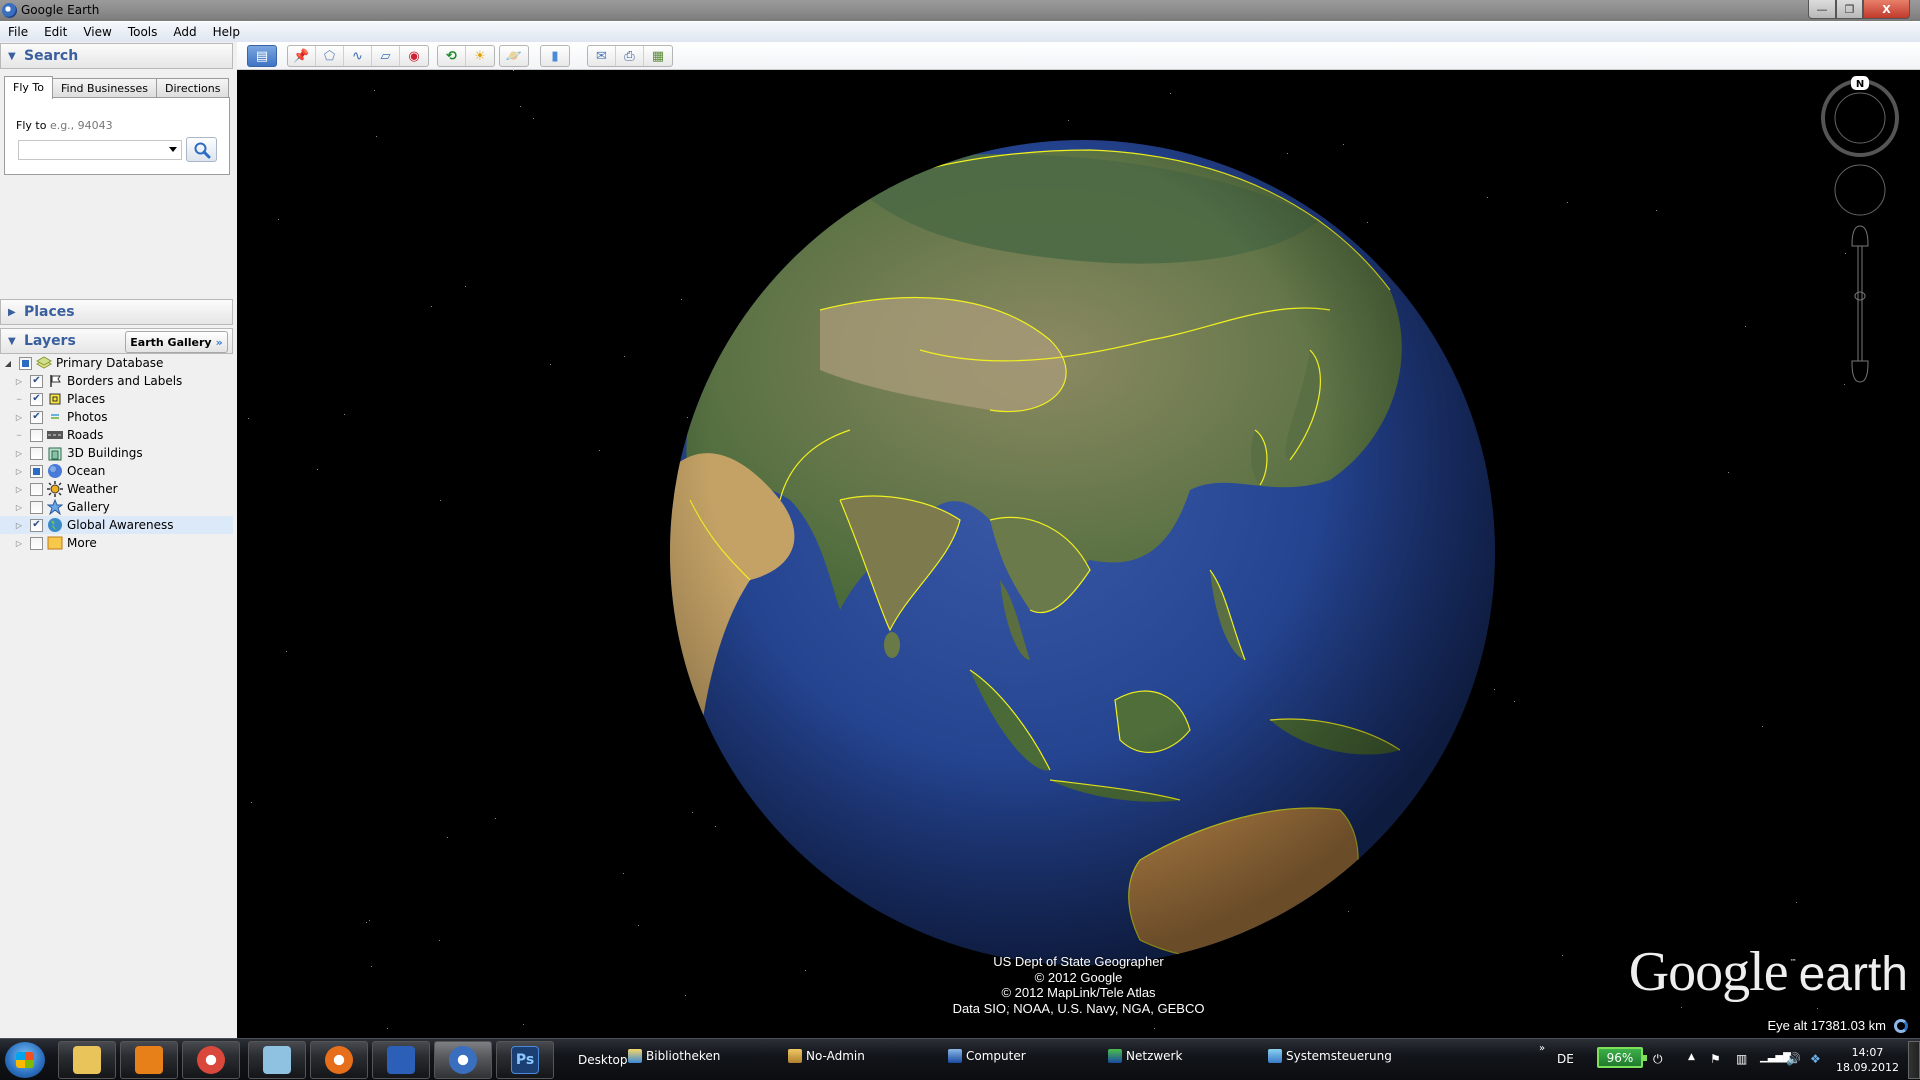 The image size is (1920, 1080). Describe the element at coordinates (8, 363) in the screenshot. I see `tree-collapse-icon: ◢` at that location.